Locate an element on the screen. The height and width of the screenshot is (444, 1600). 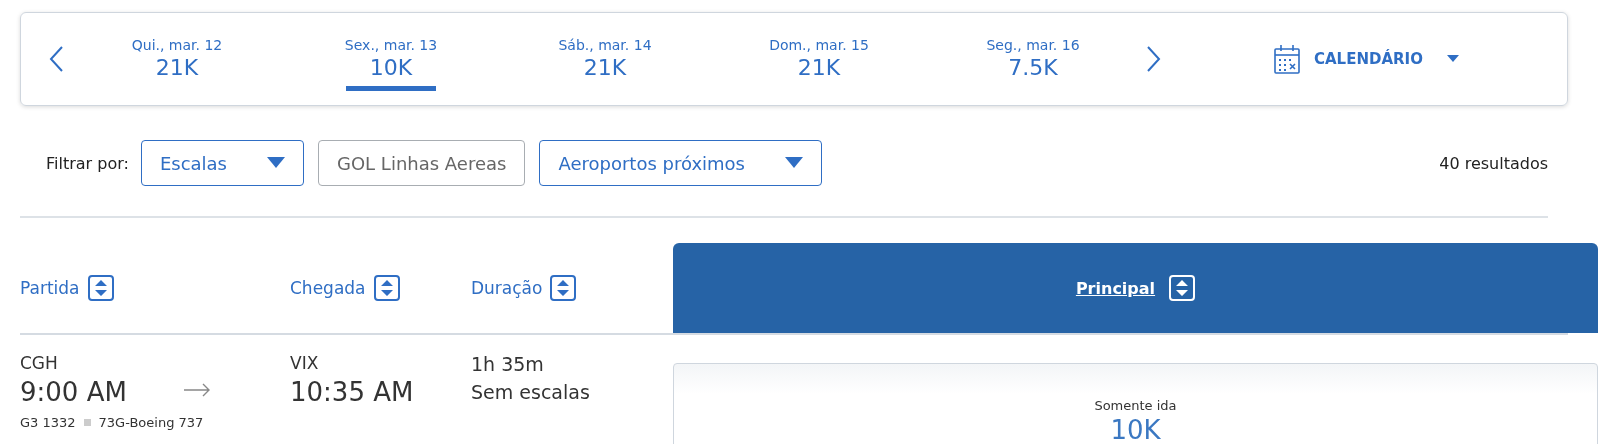
fare-price: 10K is located at coordinates (1135, 429).